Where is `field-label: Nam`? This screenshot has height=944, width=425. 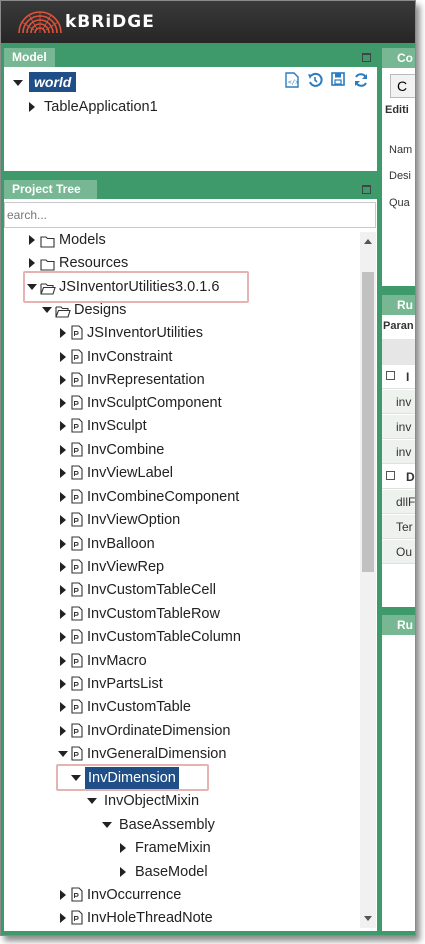 field-label: Nam is located at coordinates (401, 150).